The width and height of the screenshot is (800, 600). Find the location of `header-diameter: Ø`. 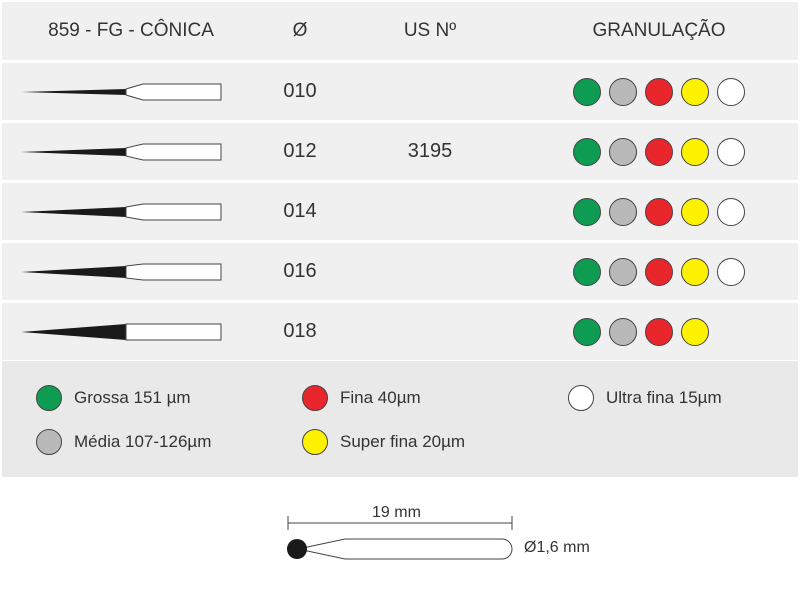

header-diameter: Ø is located at coordinates (300, 30).